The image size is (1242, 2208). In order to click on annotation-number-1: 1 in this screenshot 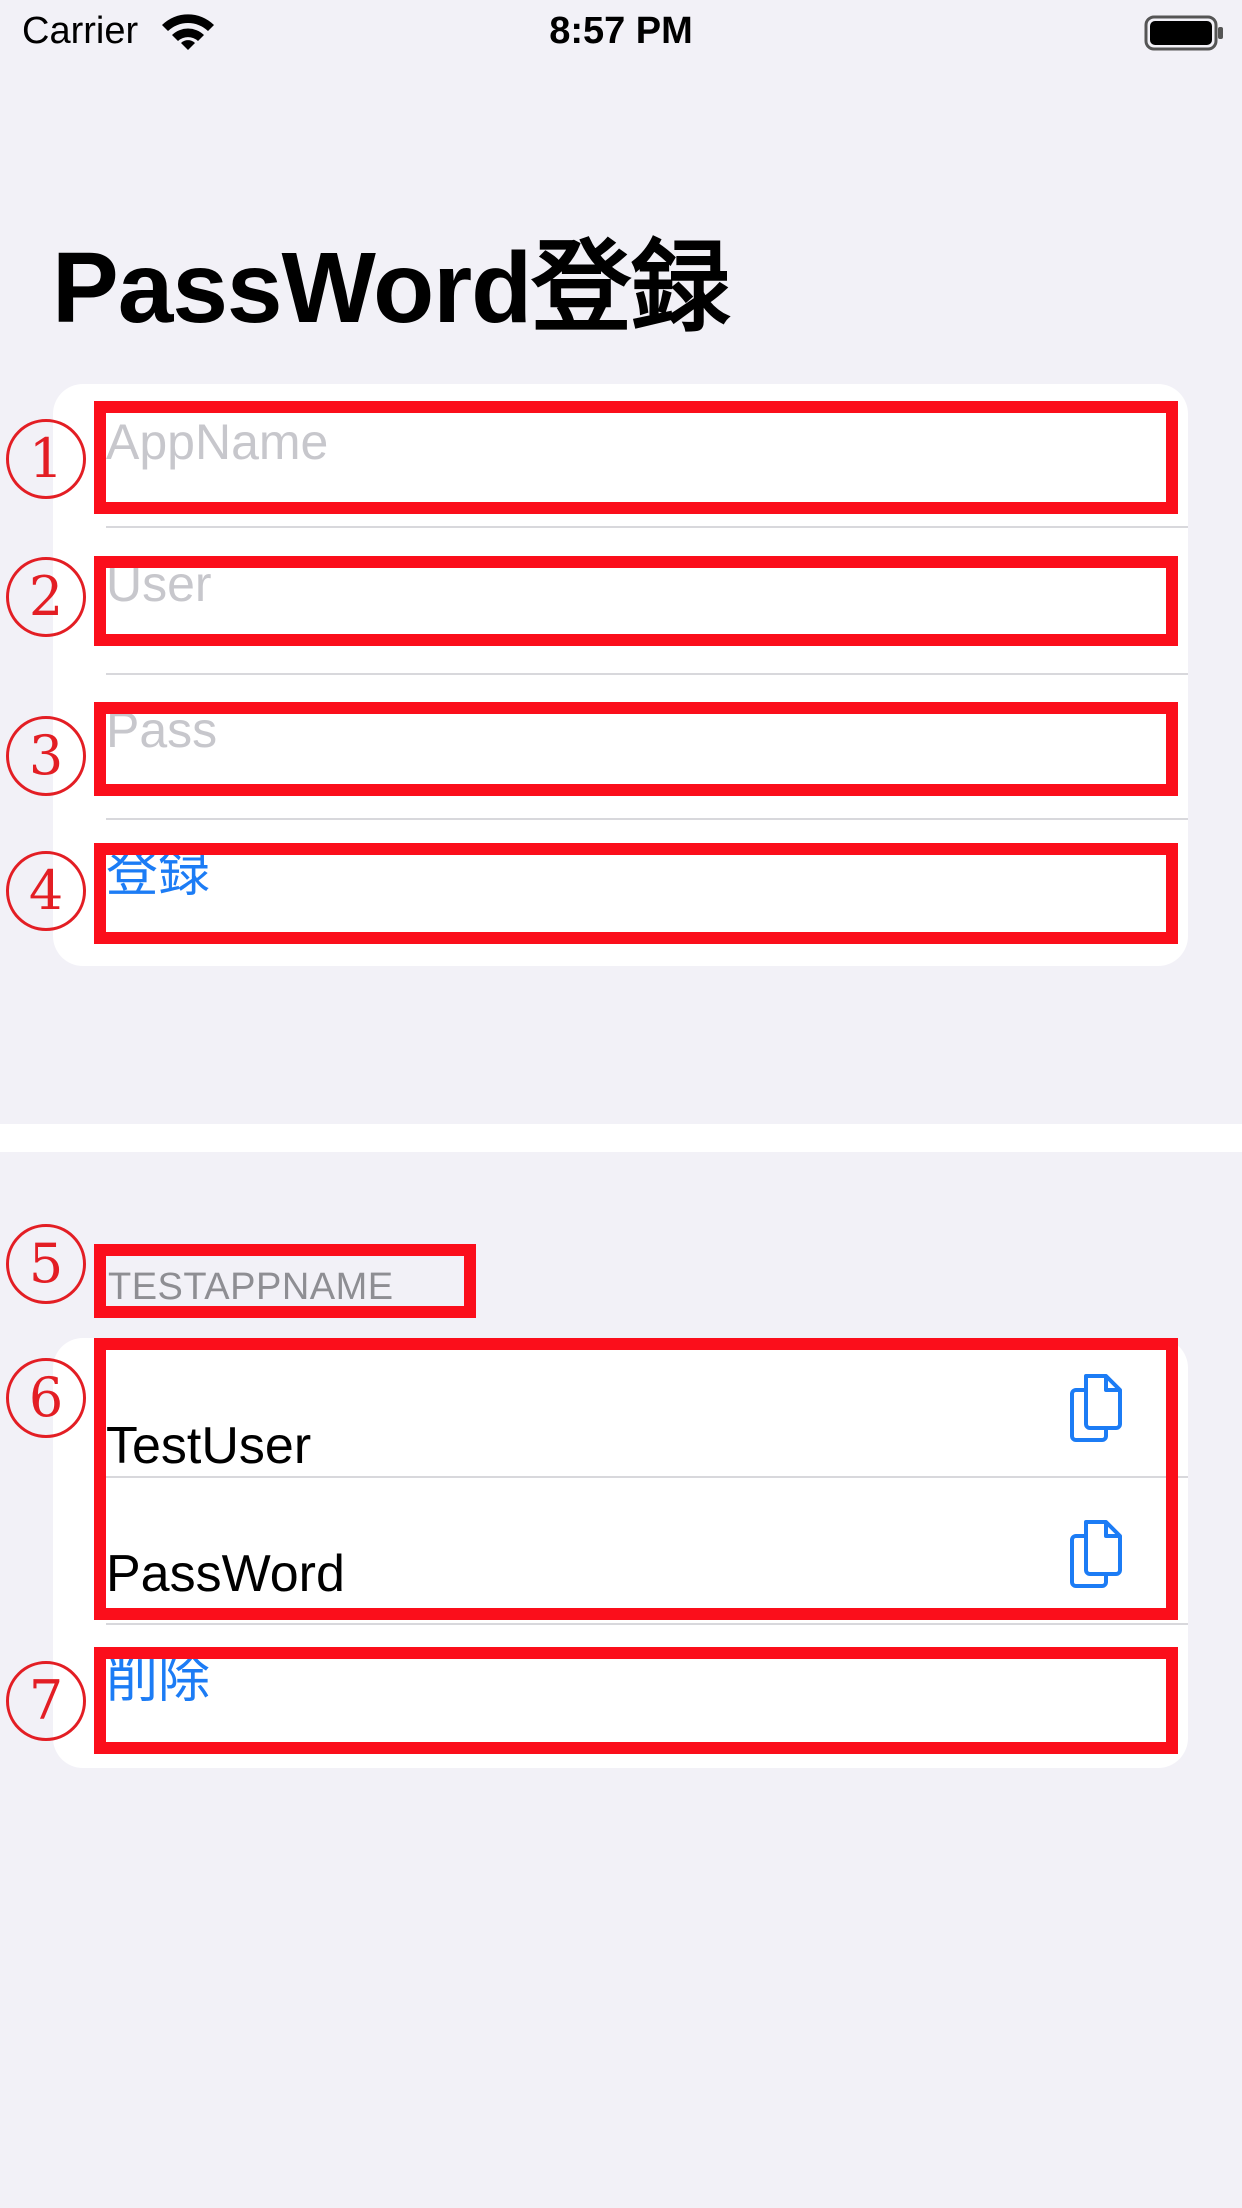, I will do `click(46, 459)`.